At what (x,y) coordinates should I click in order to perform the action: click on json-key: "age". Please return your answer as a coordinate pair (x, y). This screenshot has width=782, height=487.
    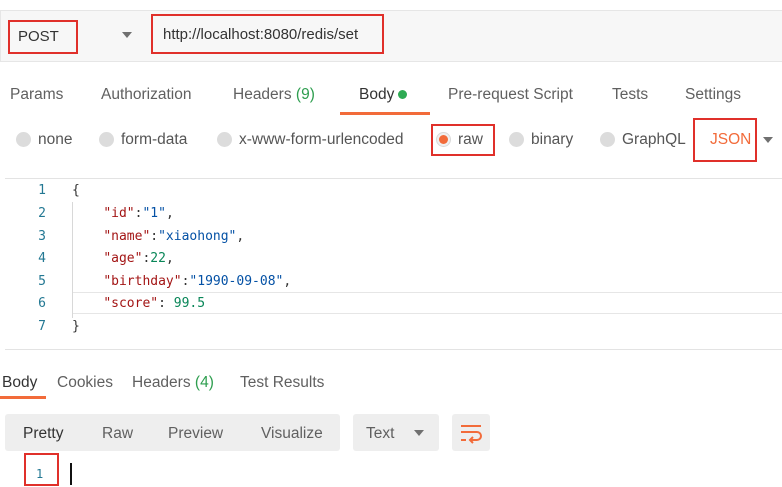
    Looking at the image, I should click on (123, 258).